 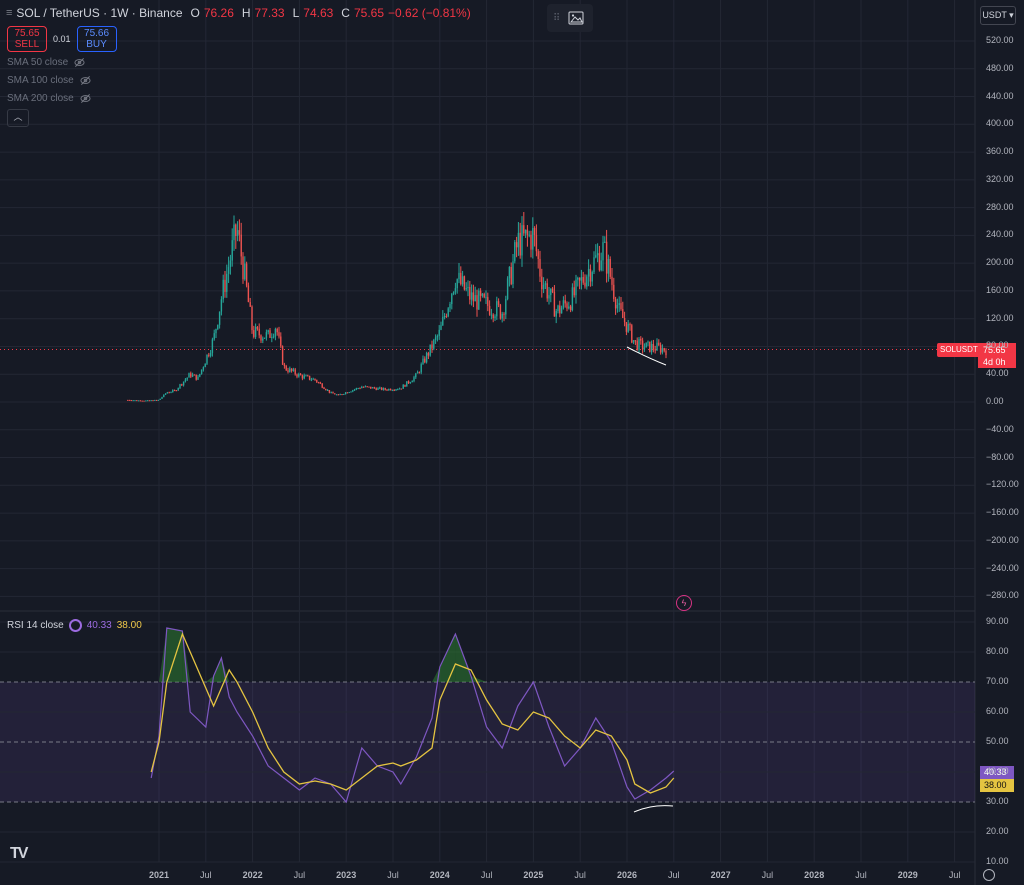 I want to click on x-tick-label: 2021, so click(x=159, y=875).